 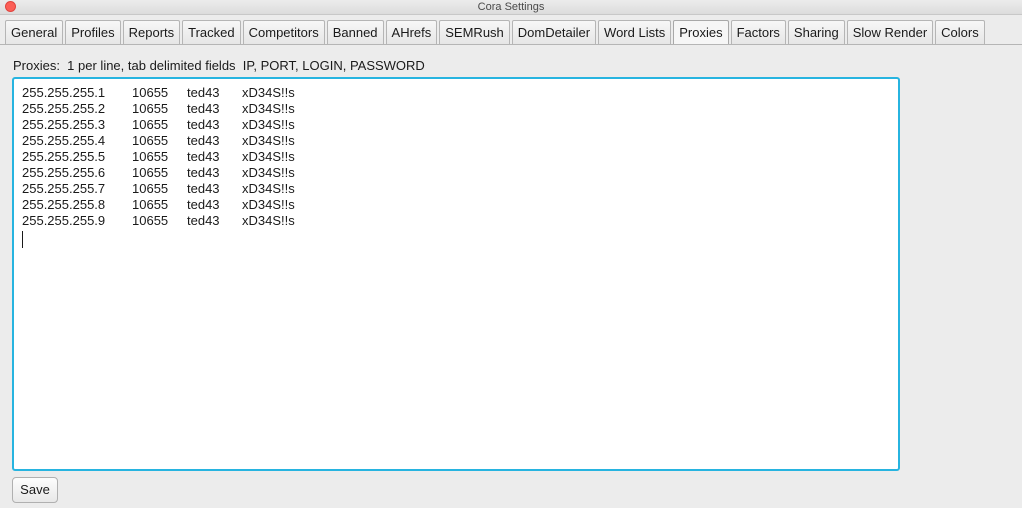 I want to click on proxy-line: 255.255.255.6 10655 ted43 xD34S!!s, so click(x=456, y=173).